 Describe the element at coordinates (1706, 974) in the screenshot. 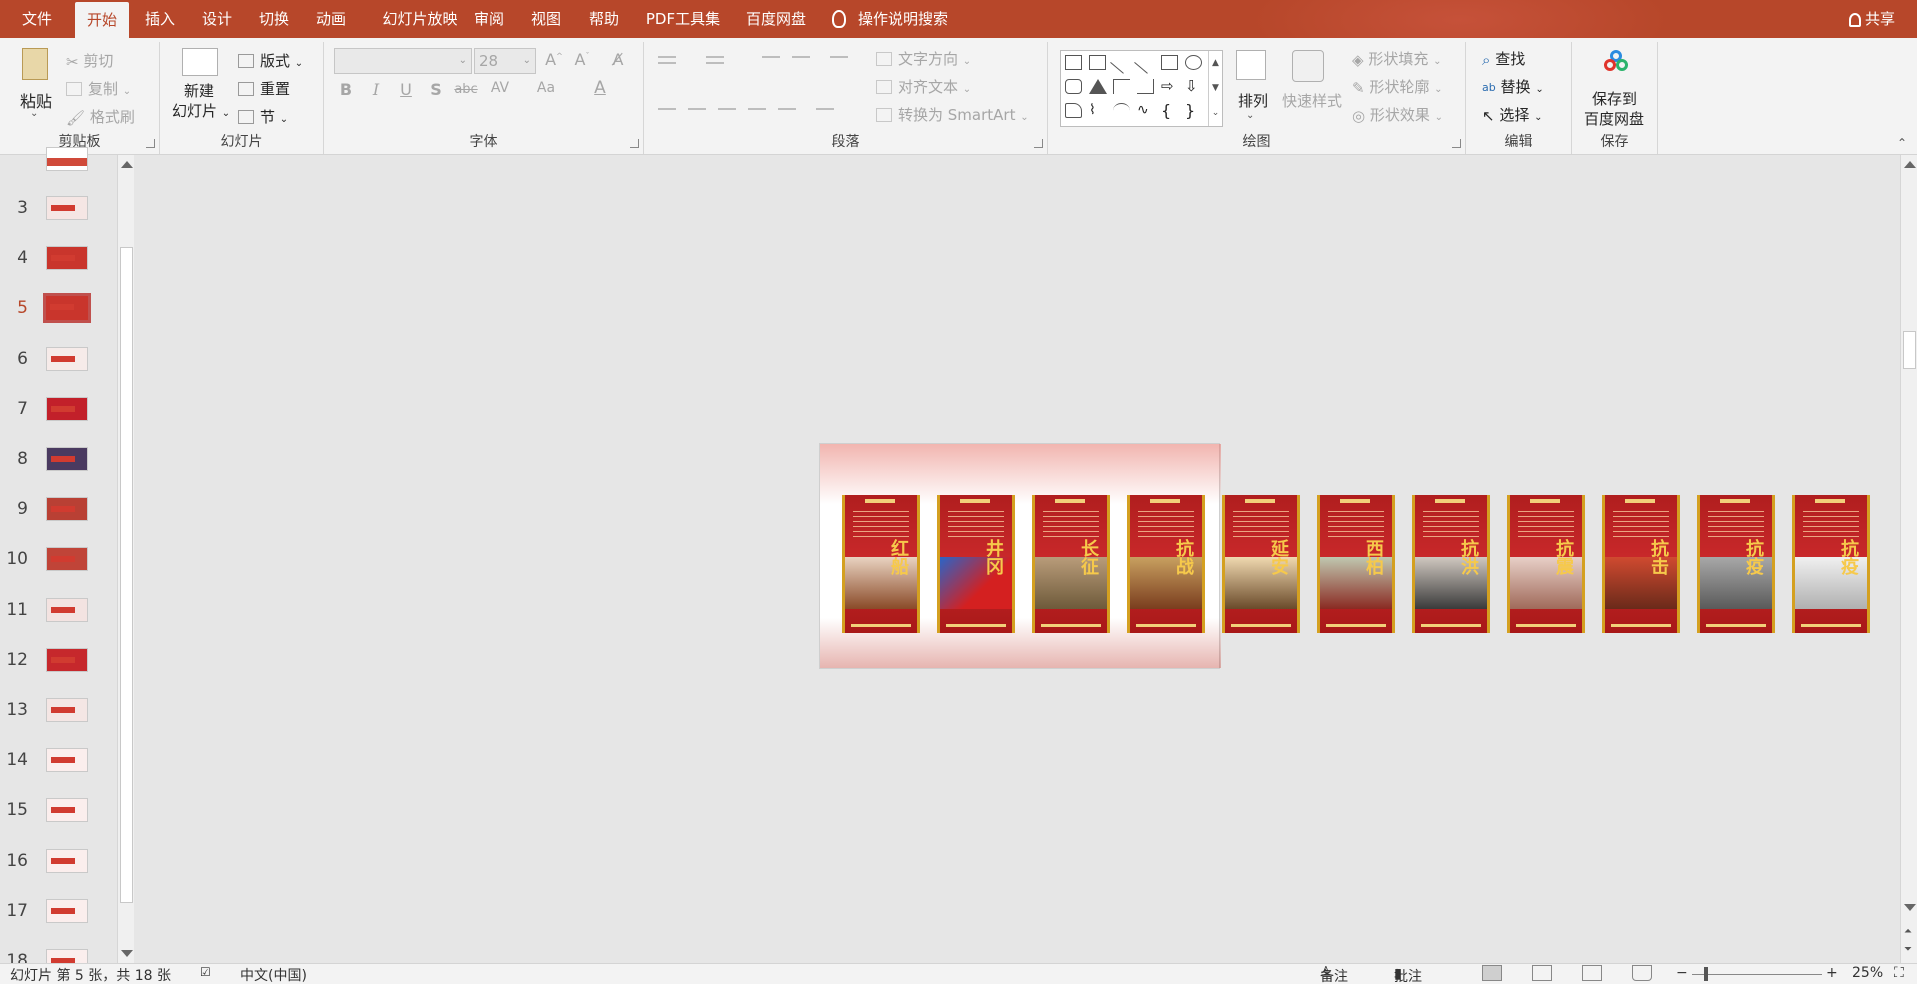

I see `zoom-slider-thumb` at that location.